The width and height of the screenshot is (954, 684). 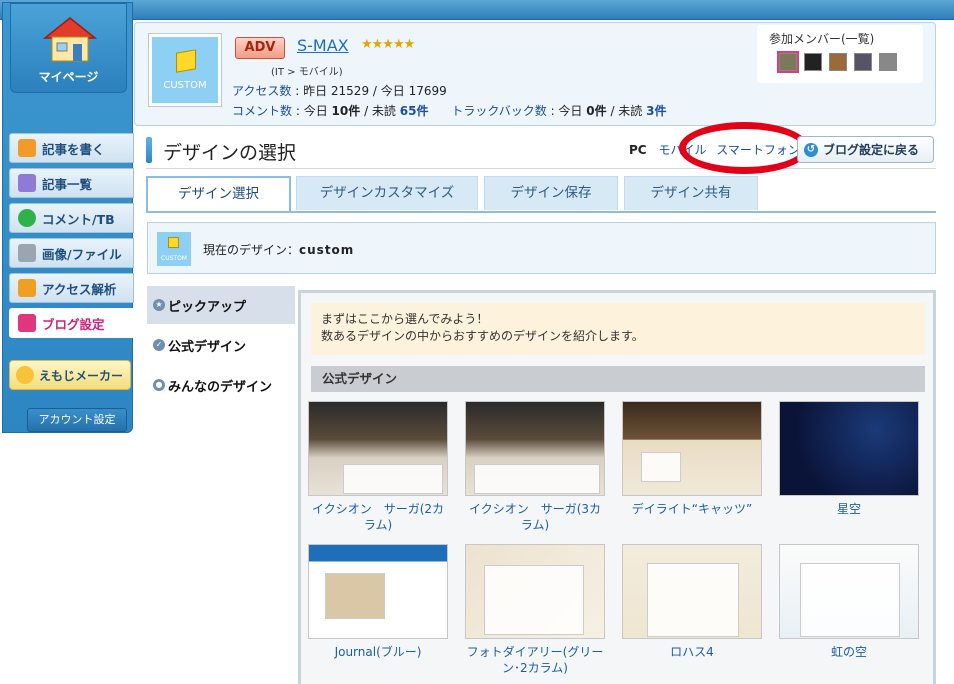 What do you see at coordinates (692, 652) in the screenshot?
I see `design-name: ロハス4` at bounding box center [692, 652].